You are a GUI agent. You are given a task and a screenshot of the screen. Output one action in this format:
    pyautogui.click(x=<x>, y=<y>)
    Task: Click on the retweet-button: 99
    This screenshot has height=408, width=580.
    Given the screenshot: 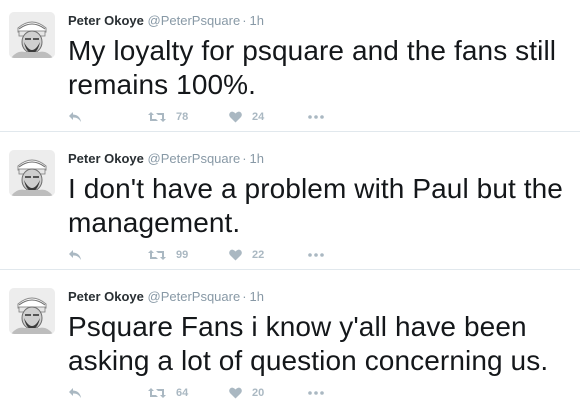 What is the action you would take?
    pyautogui.click(x=168, y=255)
    